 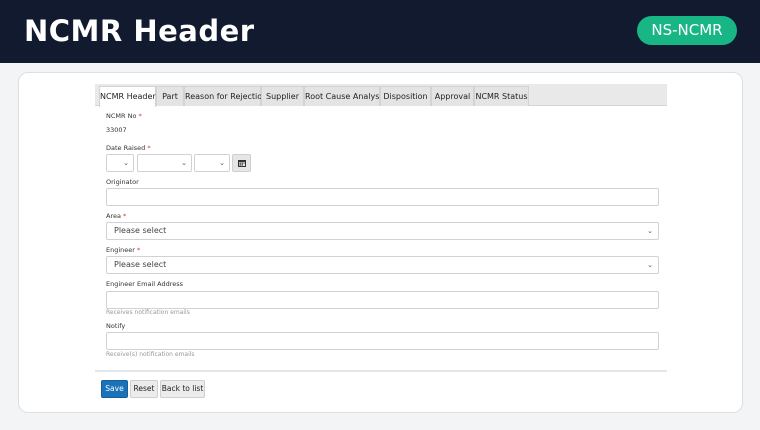 What do you see at coordinates (124, 116) in the screenshot?
I see `ncmr-no-label: NCMR No *` at bounding box center [124, 116].